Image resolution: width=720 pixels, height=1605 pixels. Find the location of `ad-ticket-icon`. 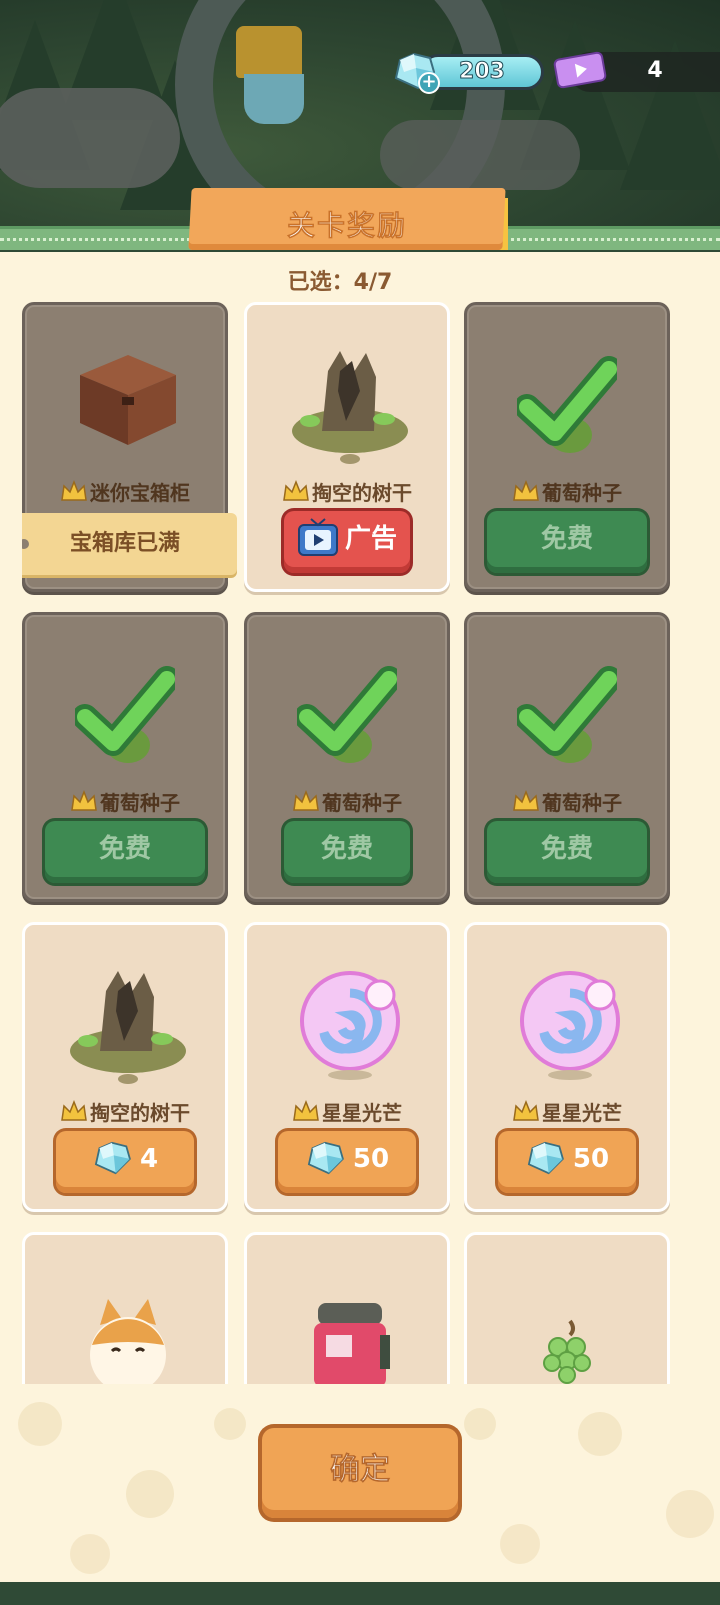

ad-ticket-icon is located at coordinates (580, 70).